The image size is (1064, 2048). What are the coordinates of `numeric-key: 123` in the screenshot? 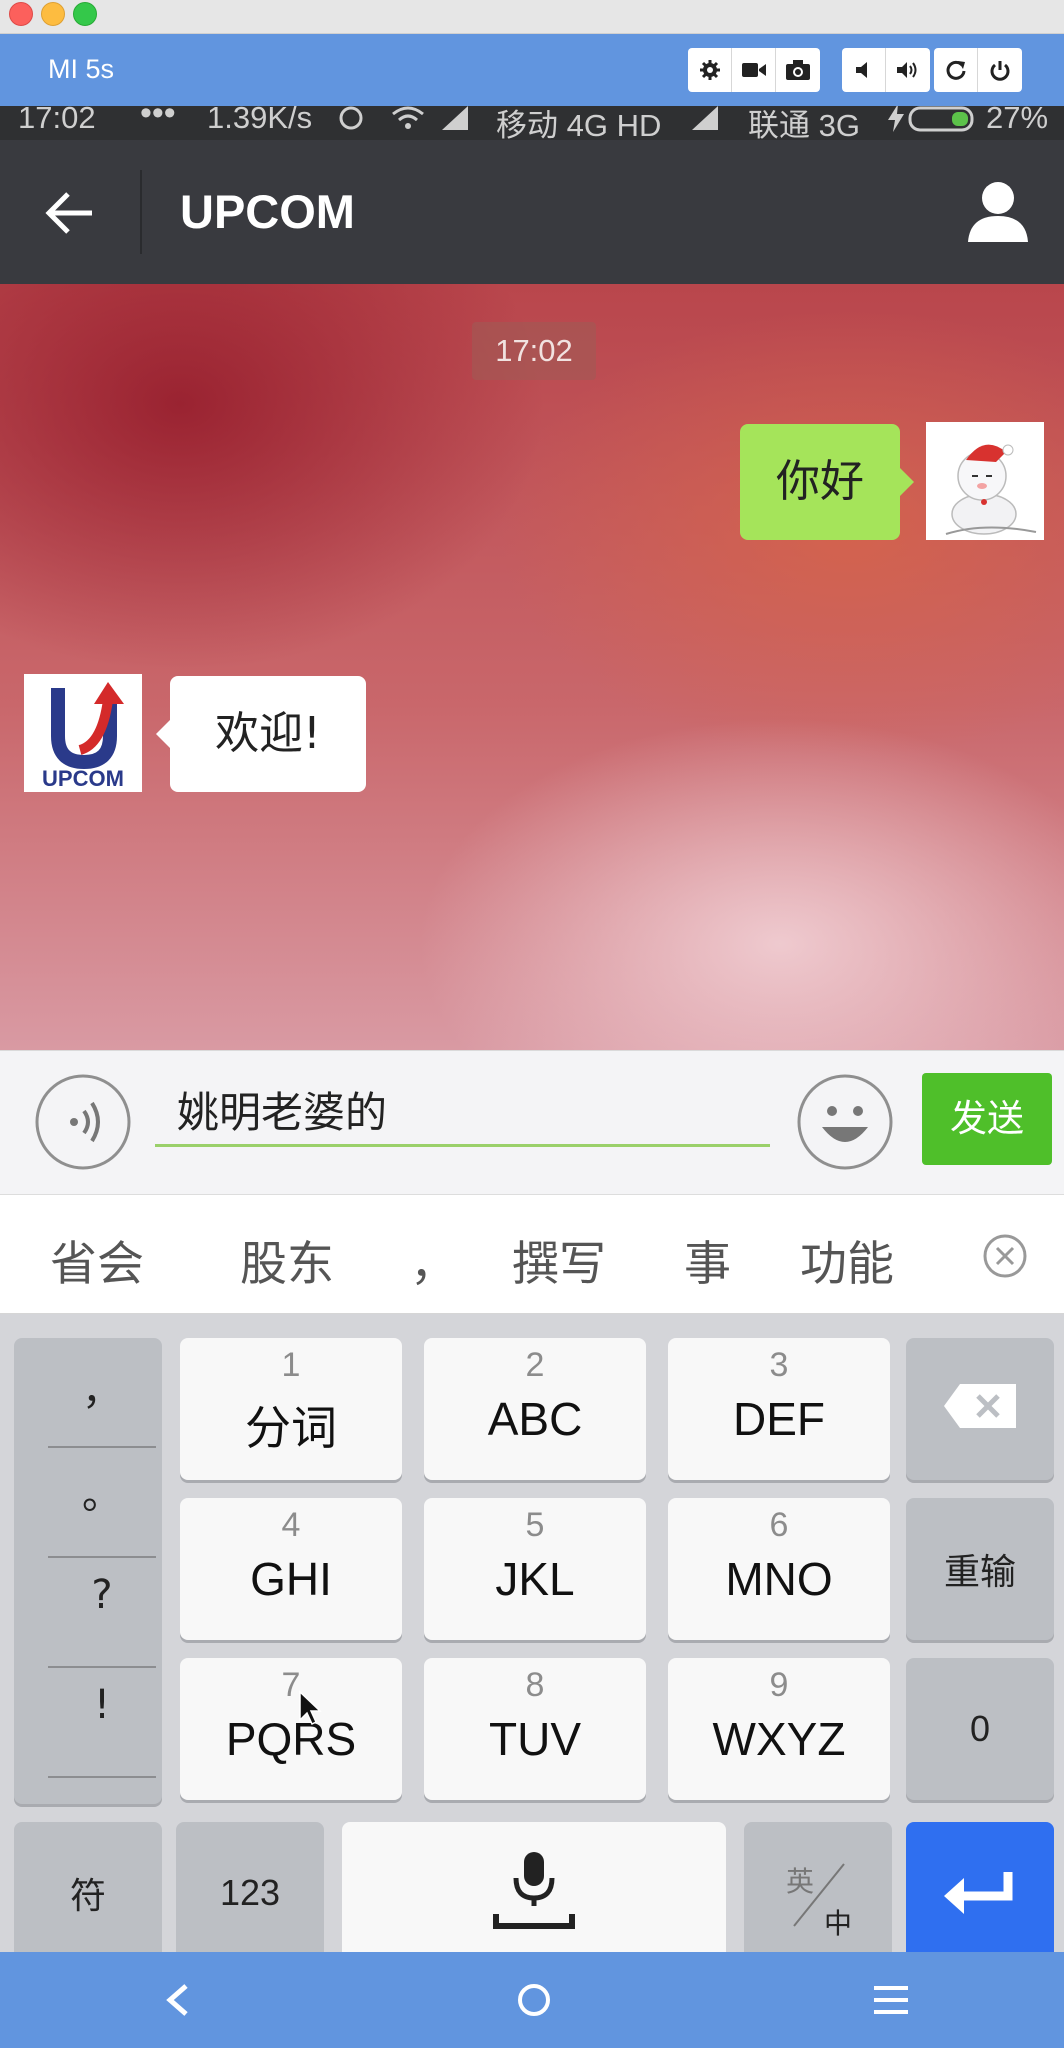 It's located at (250, 1887).